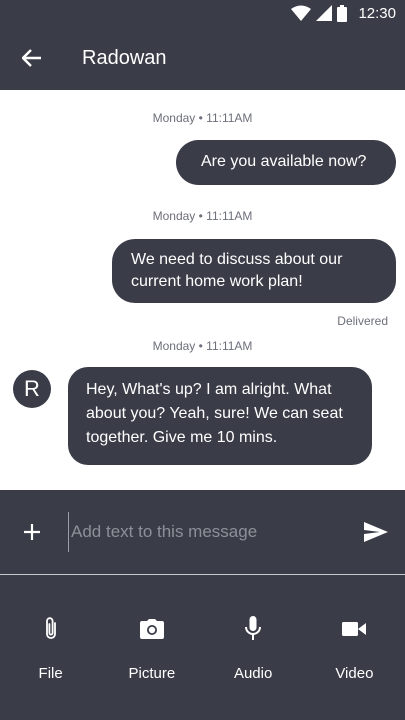 This screenshot has width=405, height=720. I want to click on attach-file-button: File, so click(50, 647).